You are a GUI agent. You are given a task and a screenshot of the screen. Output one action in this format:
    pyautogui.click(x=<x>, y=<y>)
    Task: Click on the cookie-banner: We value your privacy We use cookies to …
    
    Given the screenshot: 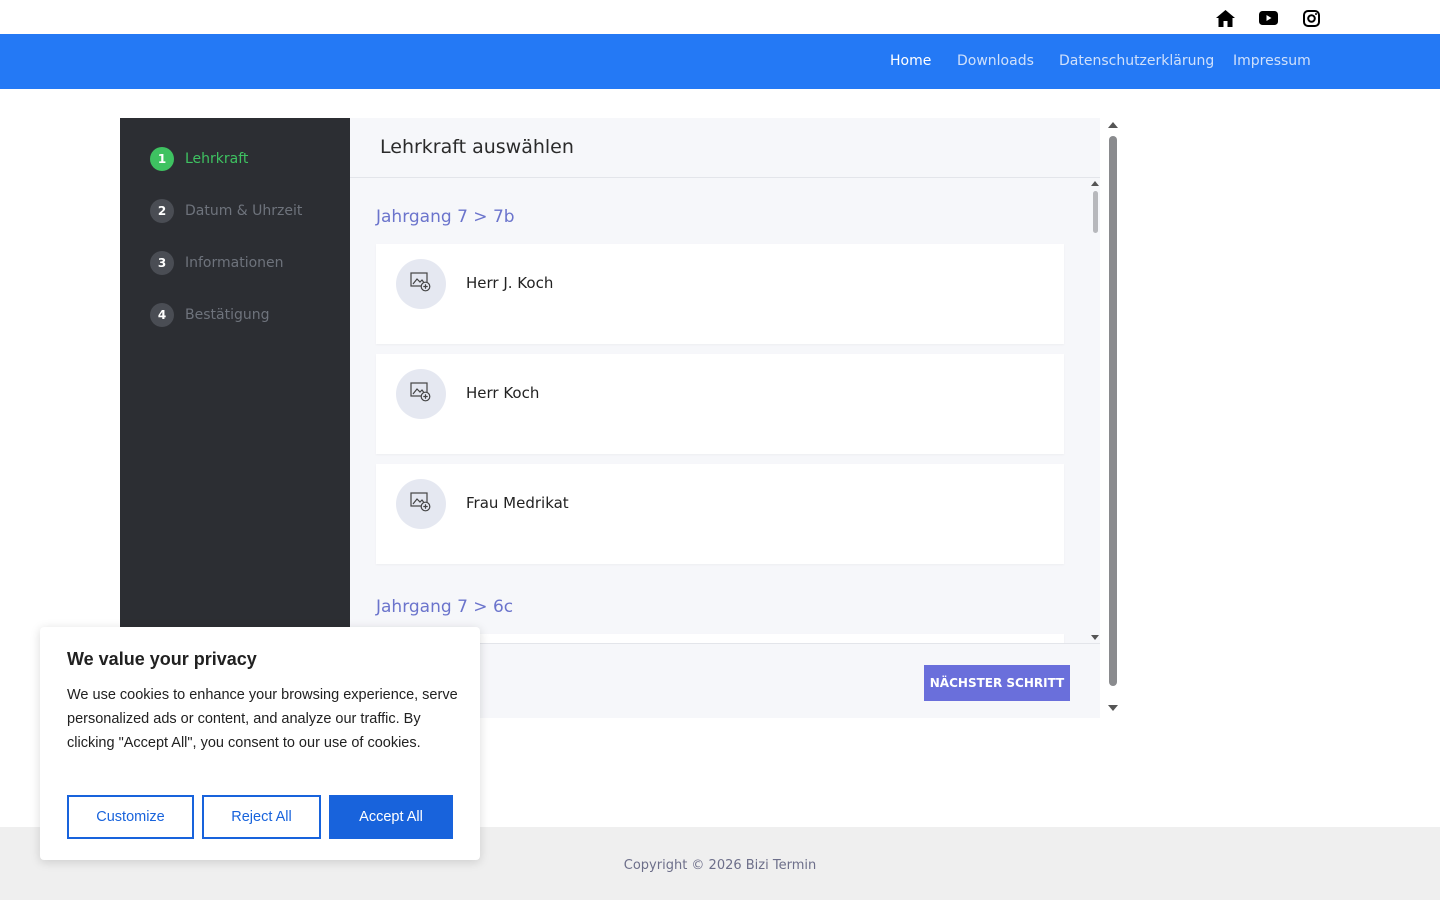 What is the action you would take?
    pyautogui.click(x=260, y=743)
    